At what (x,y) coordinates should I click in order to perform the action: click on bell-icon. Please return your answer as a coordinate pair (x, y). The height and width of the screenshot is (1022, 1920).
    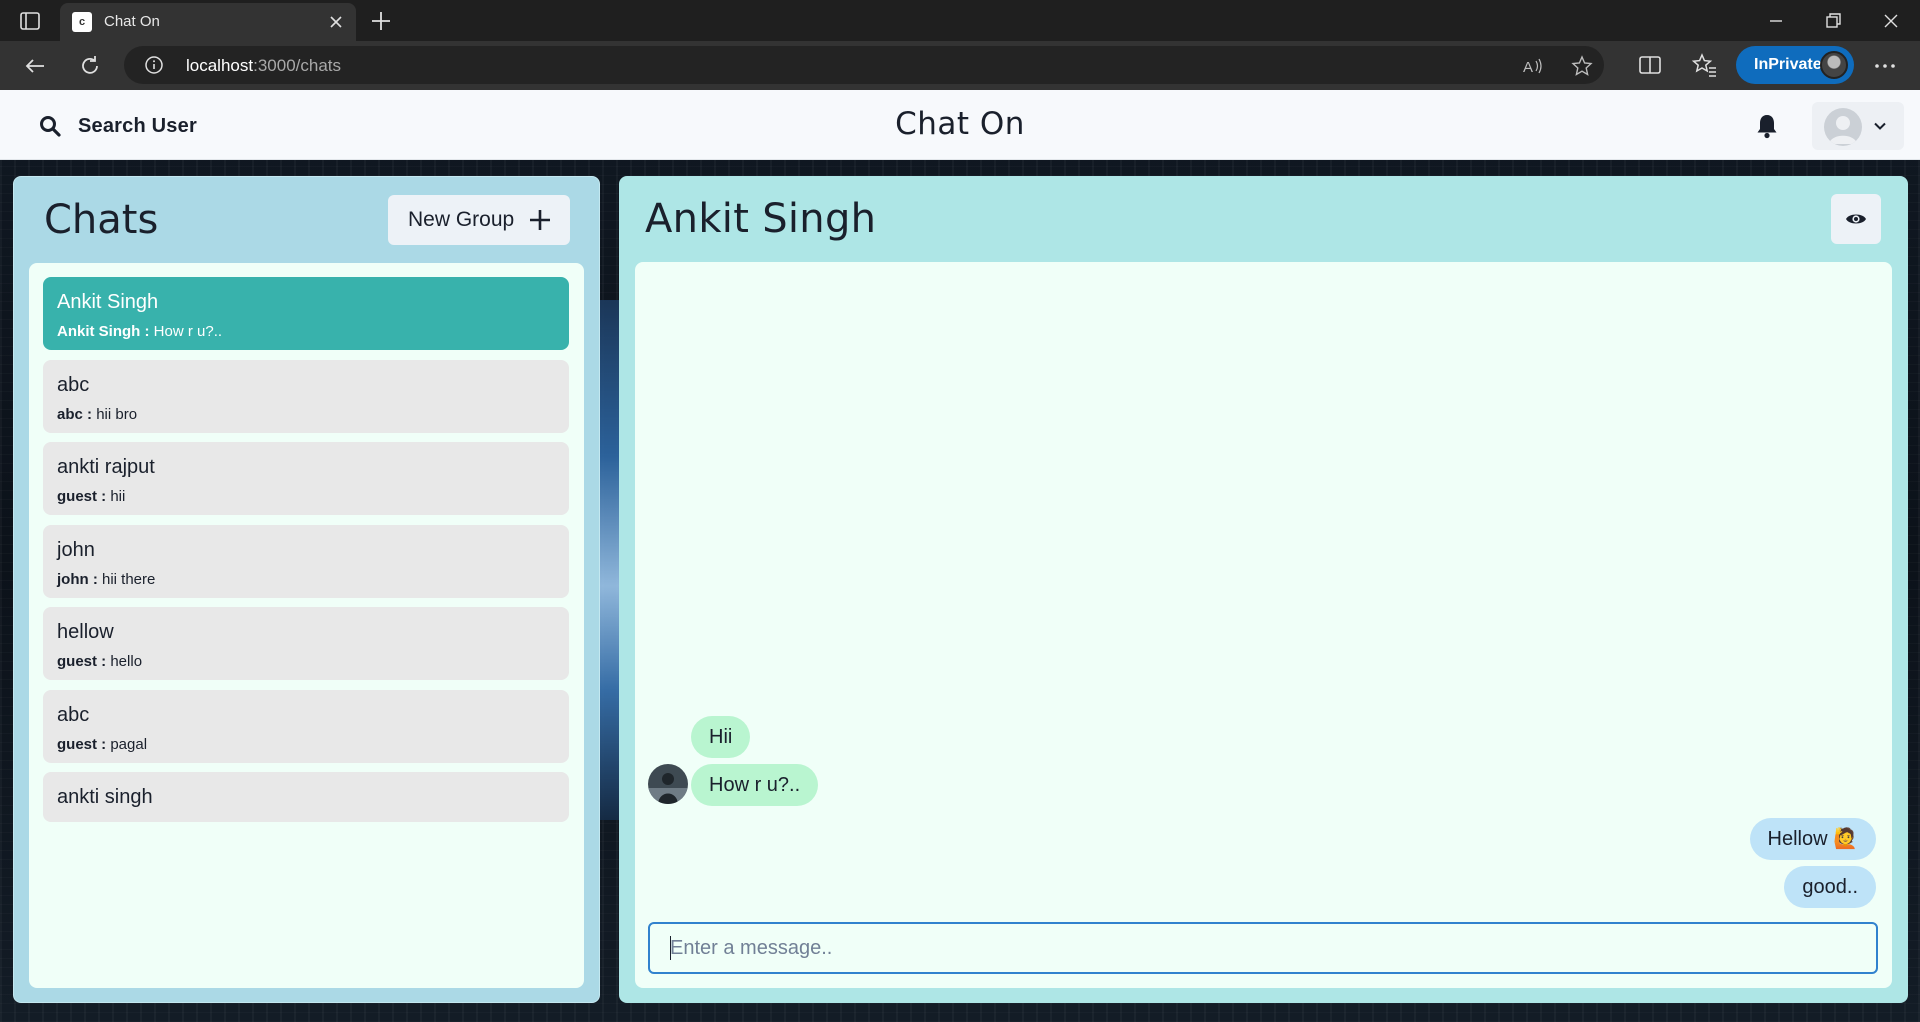
    Looking at the image, I should click on (1767, 126).